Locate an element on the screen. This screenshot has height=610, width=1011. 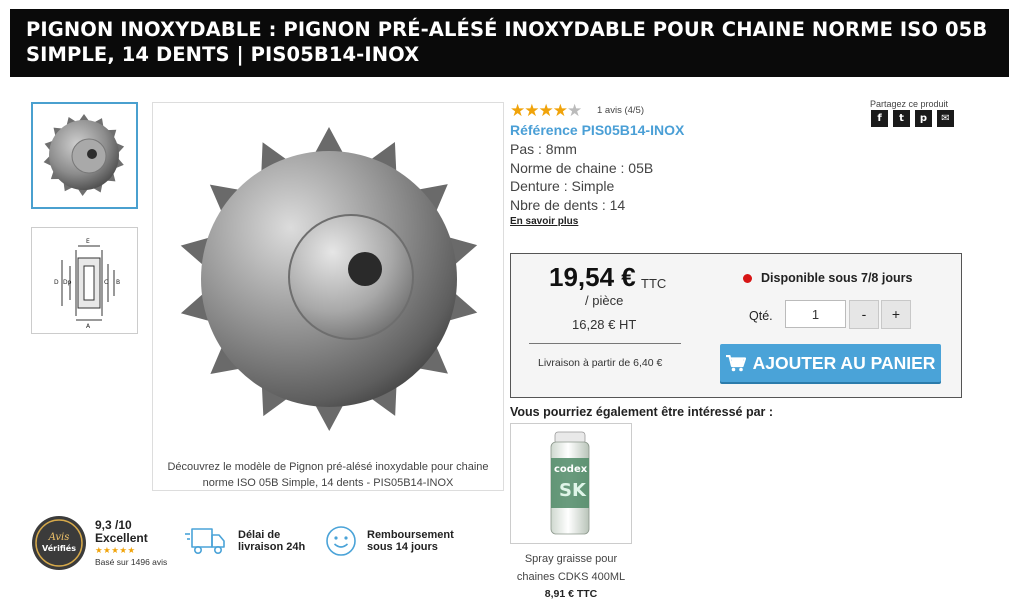
price-unit: / pièce is located at coordinates (604, 300).